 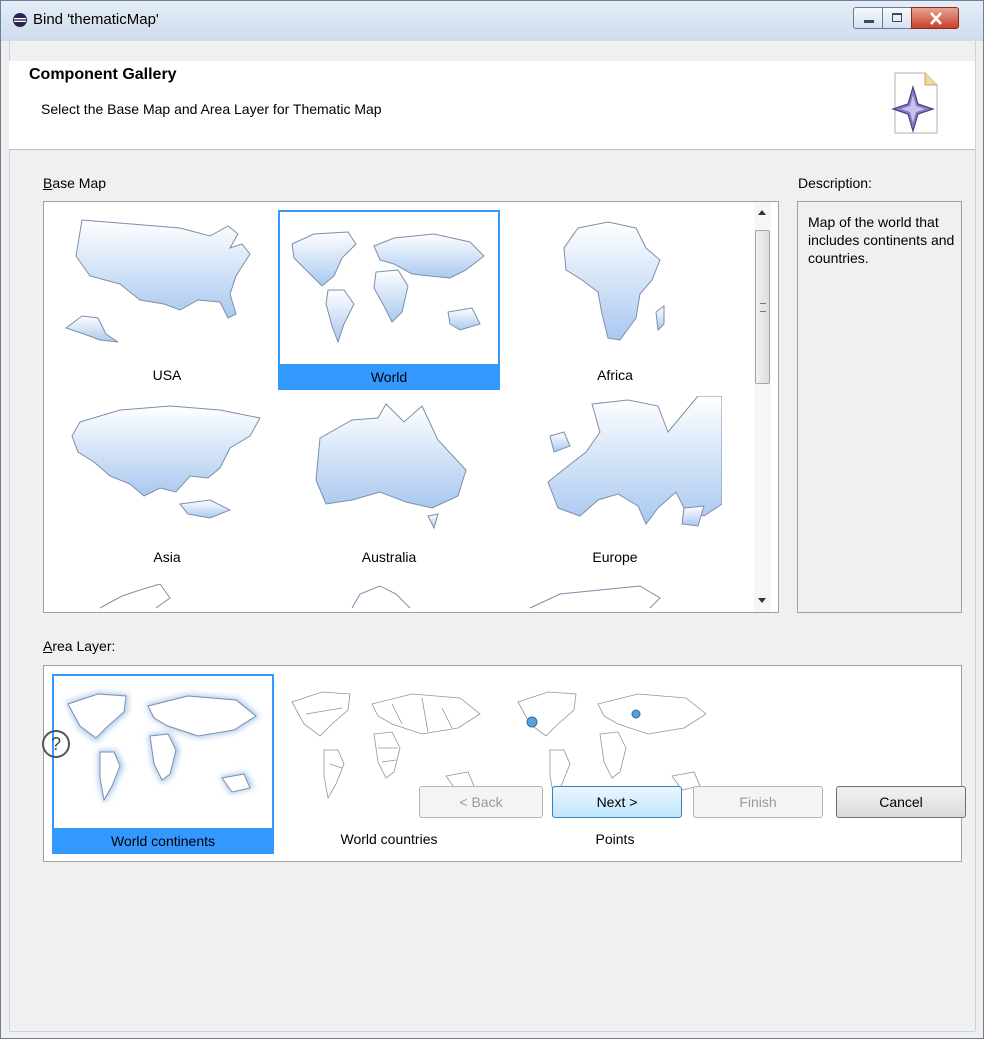 What do you see at coordinates (634, 461) in the screenshot?
I see `europe-map-thumbnail` at bounding box center [634, 461].